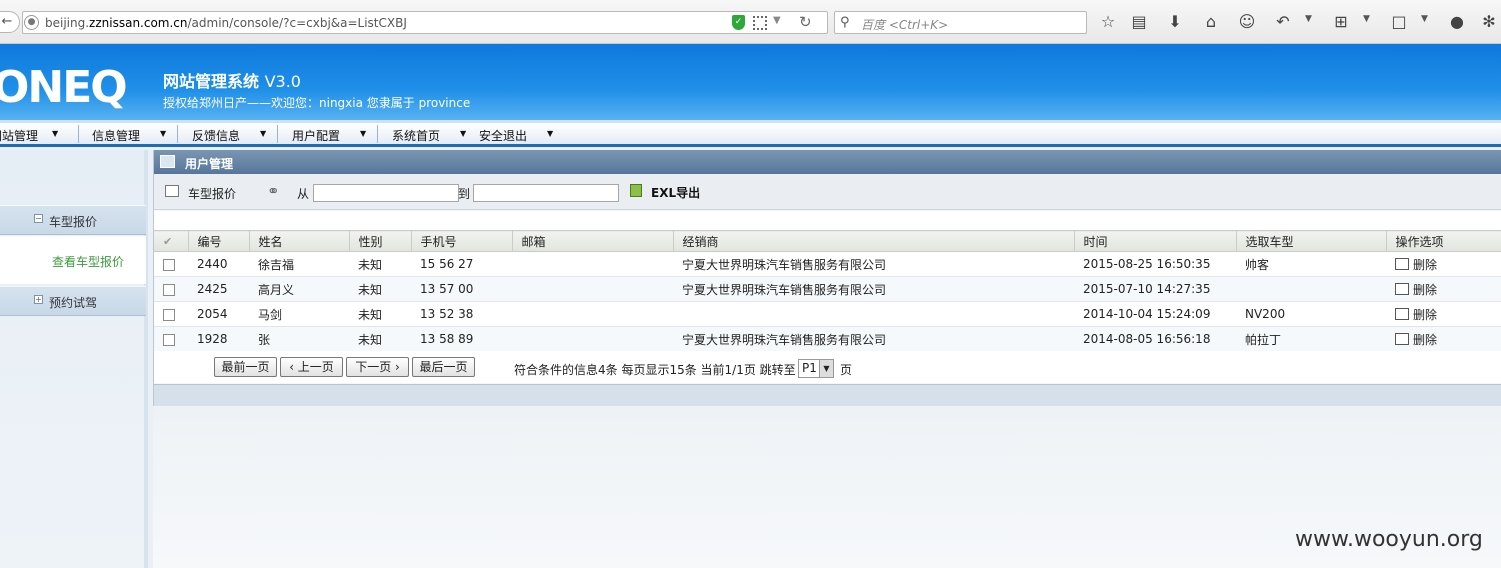 This screenshot has width=1501, height=568. Describe the element at coordinates (218, 339) in the screenshot. I see `cell-id: 1928` at that location.